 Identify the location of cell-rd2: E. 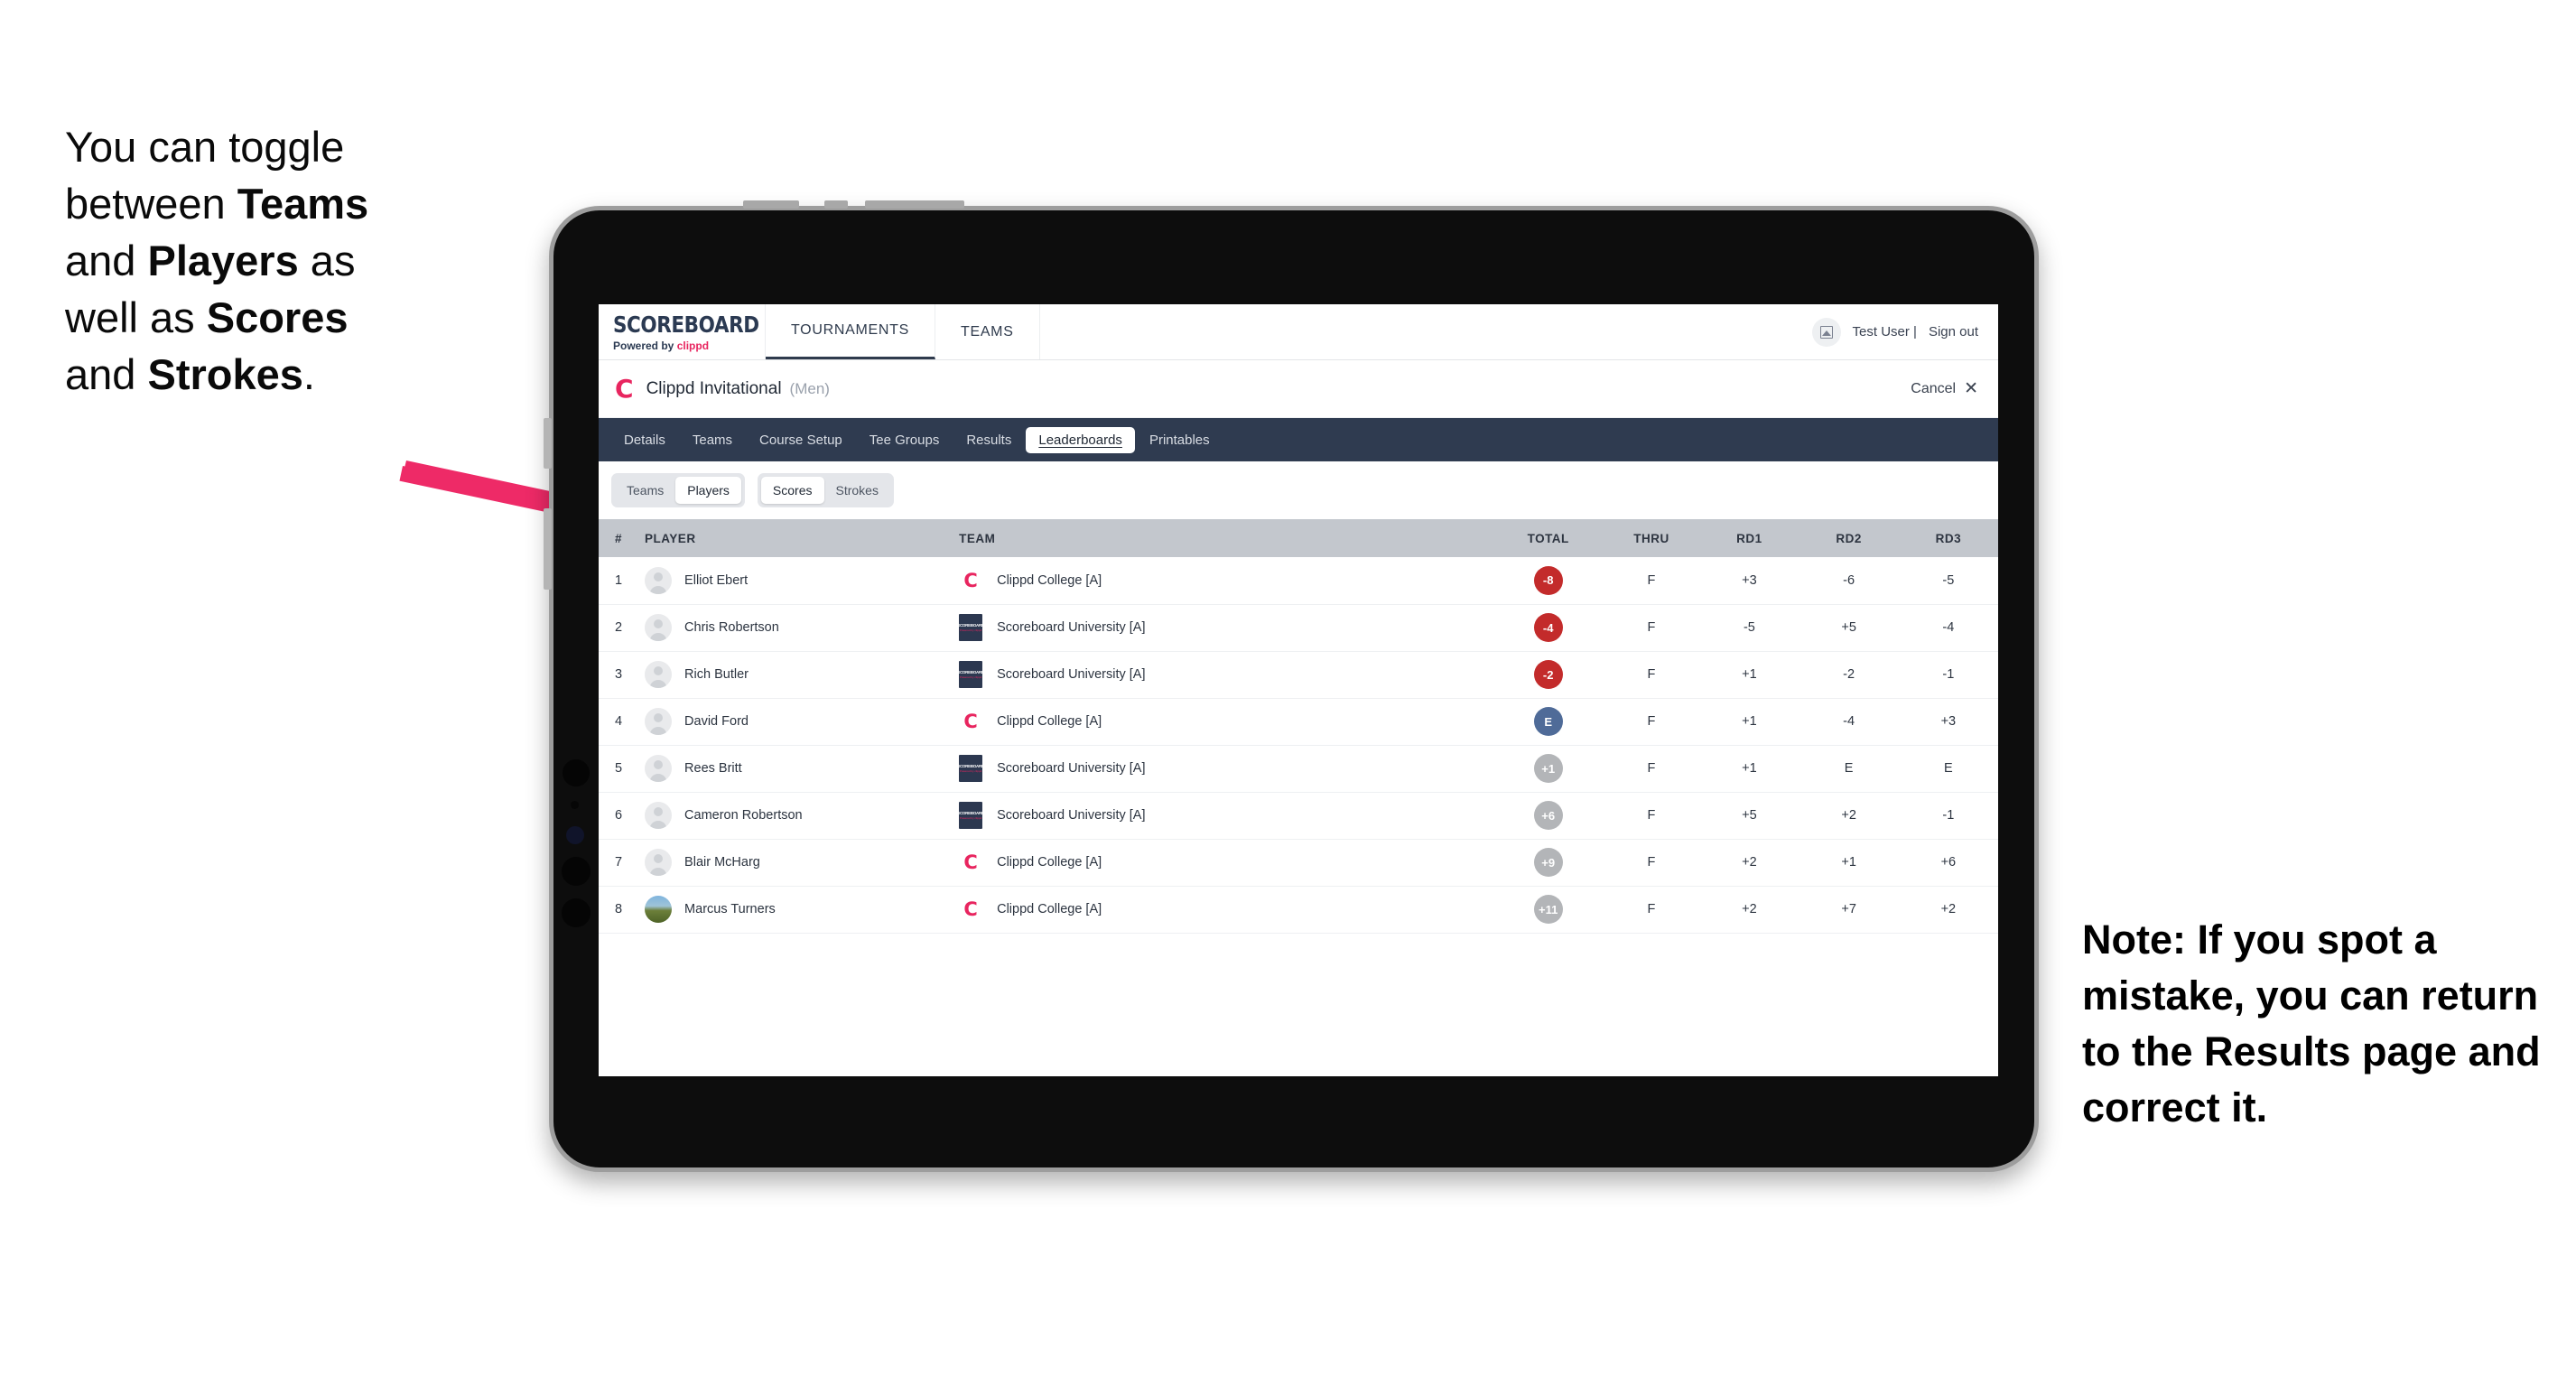
(1849, 769).